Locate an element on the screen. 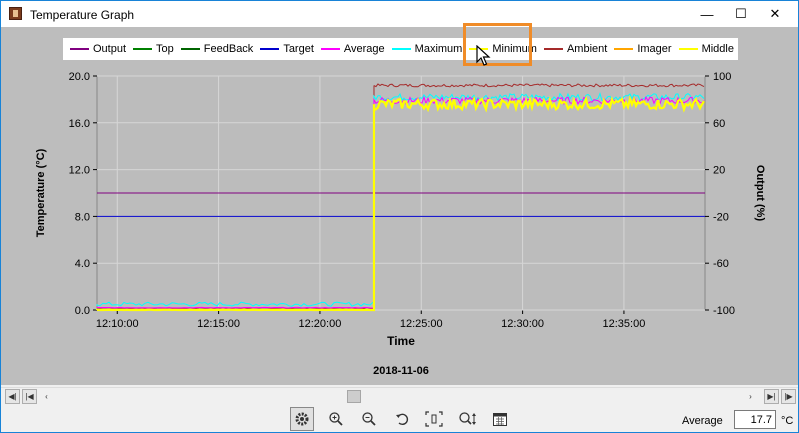  zoom-vertical-icon is located at coordinates (467, 418).